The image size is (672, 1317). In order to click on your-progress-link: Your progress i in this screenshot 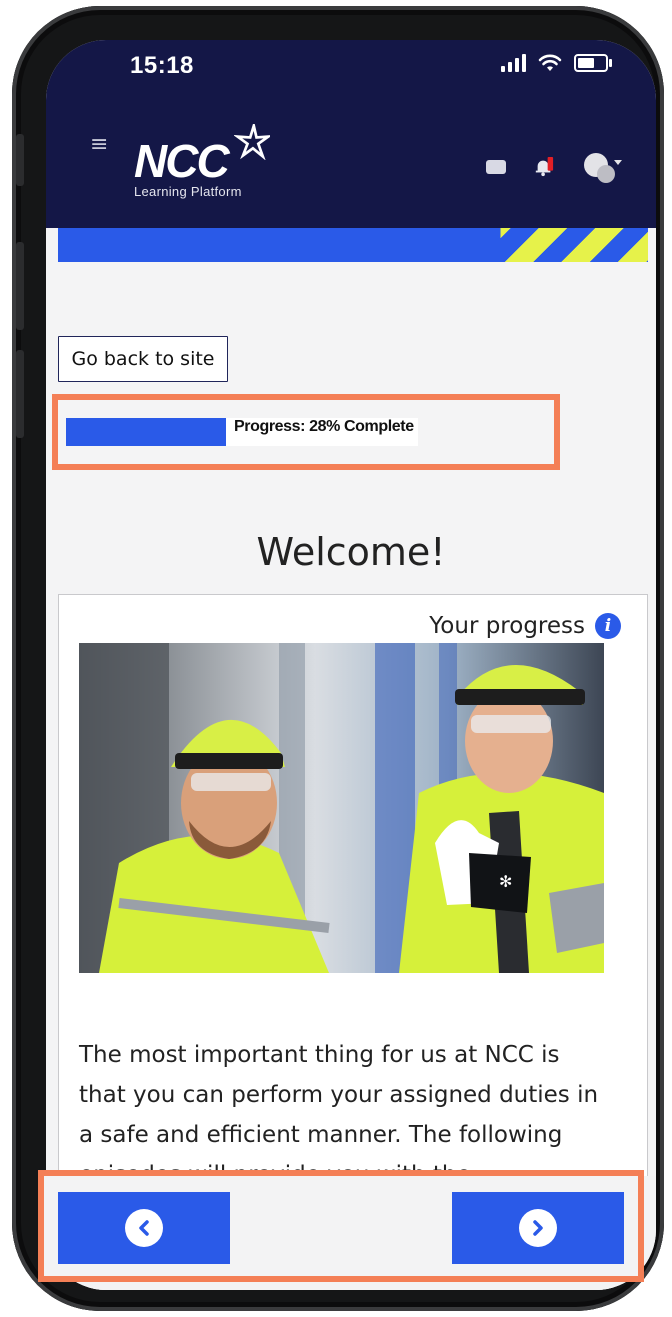, I will do `click(525, 626)`.